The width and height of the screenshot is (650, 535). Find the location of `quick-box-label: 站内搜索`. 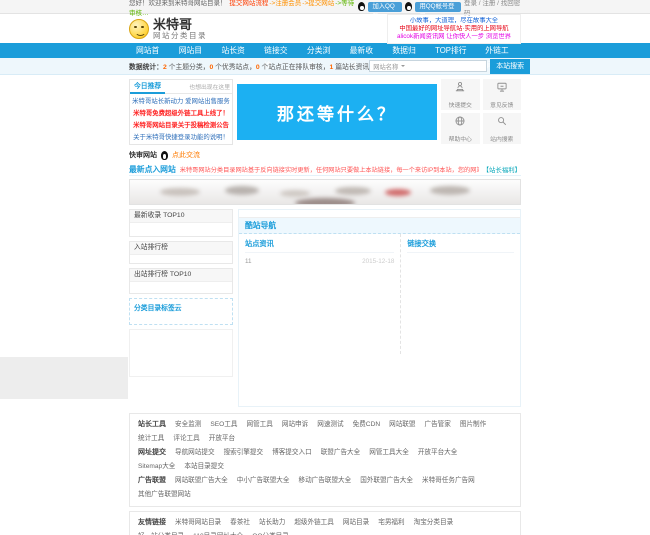

quick-box-label: 站内搜索 is located at coordinates (502, 140).